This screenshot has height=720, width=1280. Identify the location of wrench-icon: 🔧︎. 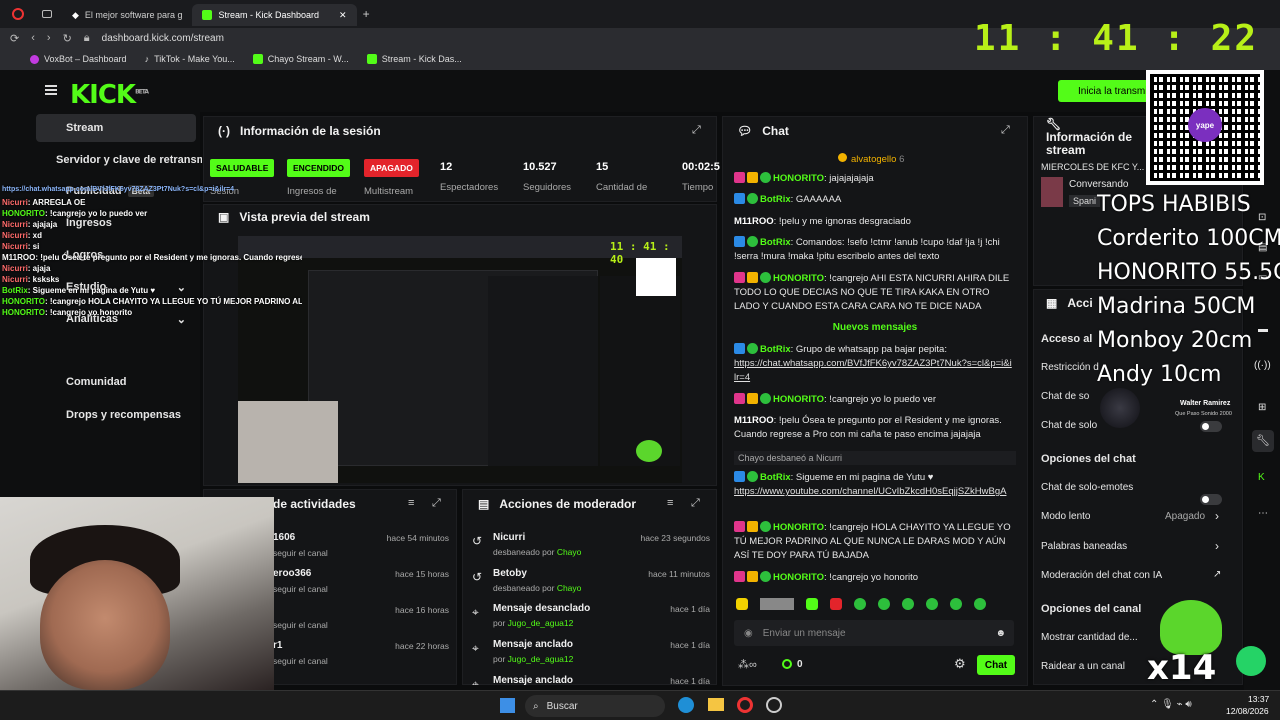
(1263, 441).